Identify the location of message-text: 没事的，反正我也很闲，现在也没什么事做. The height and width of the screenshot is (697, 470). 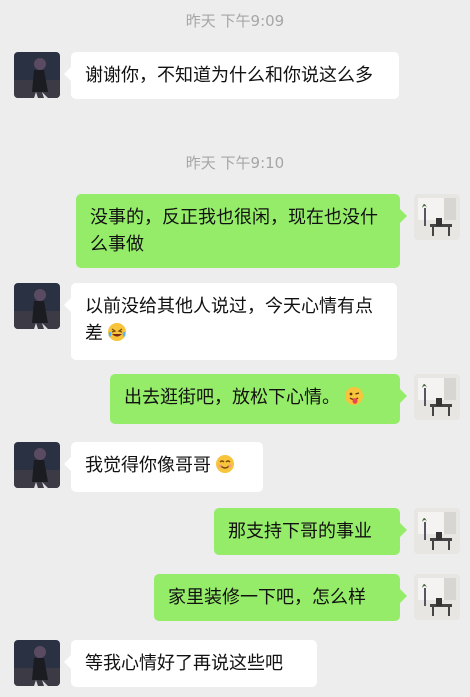
(234, 231).